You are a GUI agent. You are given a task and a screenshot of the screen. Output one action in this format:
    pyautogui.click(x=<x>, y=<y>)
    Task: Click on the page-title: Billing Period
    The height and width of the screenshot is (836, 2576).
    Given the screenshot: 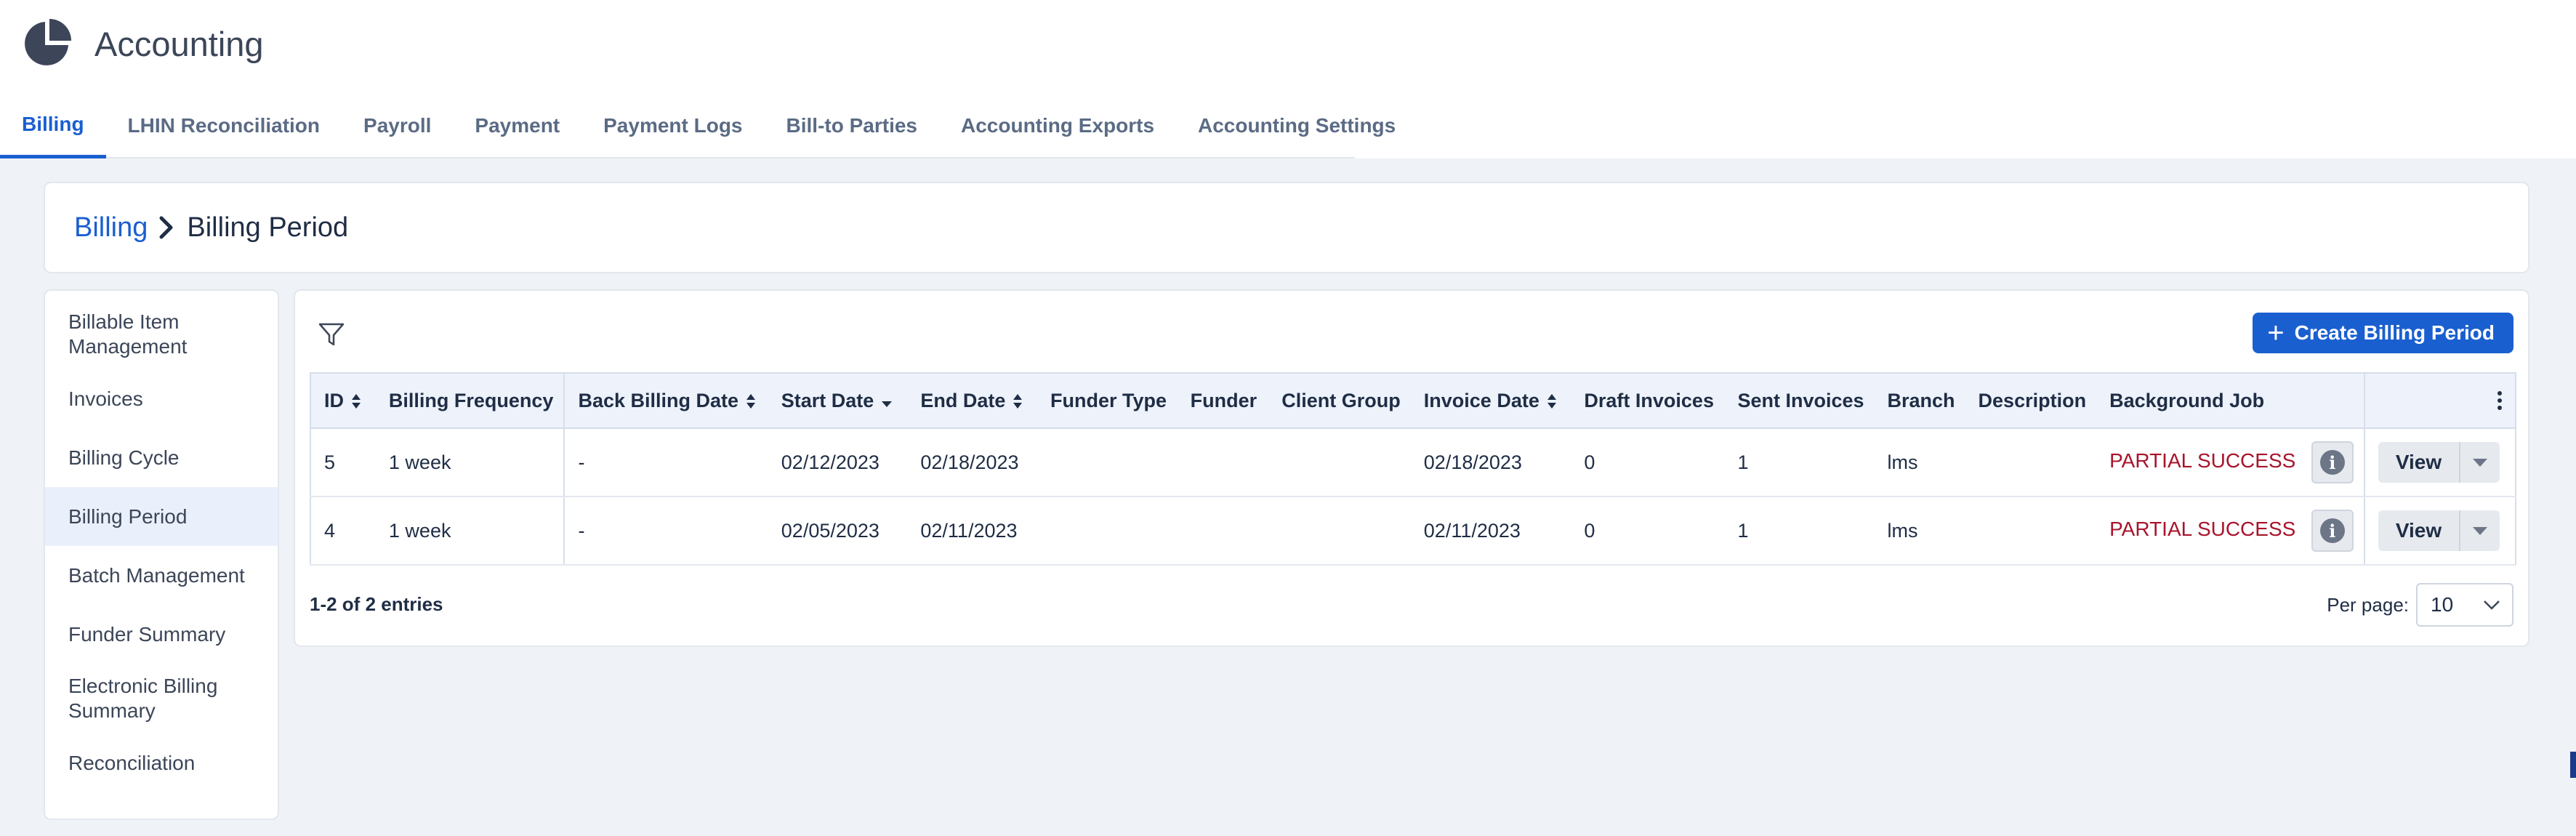 What is the action you would take?
    pyautogui.click(x=268, y=227)
    